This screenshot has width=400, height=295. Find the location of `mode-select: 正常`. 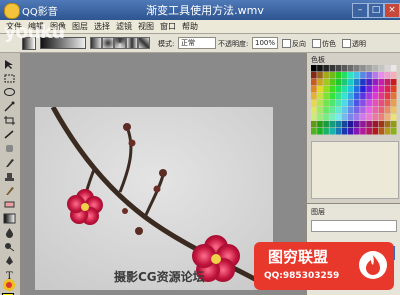

mode-select: 正常 is located at coordinates (197, 43).